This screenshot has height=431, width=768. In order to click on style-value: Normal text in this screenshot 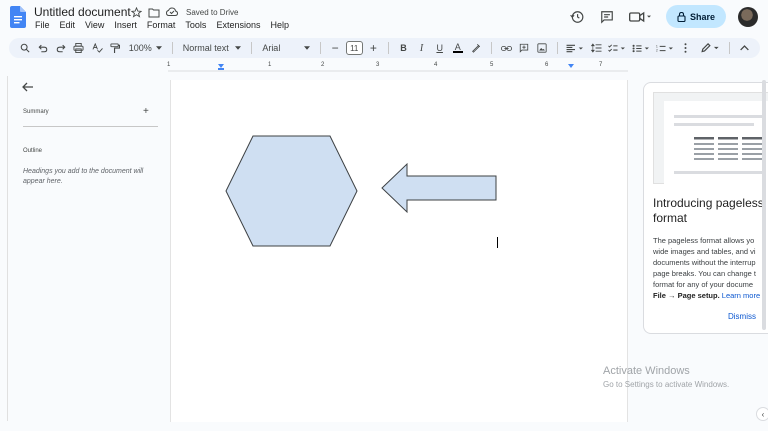, I will do `click(205, 48)`.